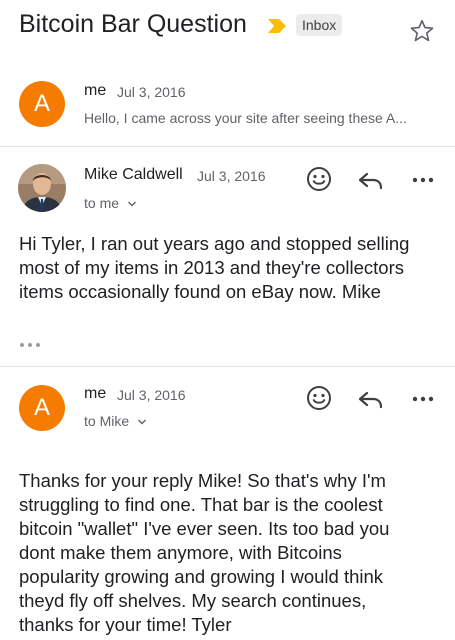  I want to click on recipient-details-toggle: to me, so click(110, 203).